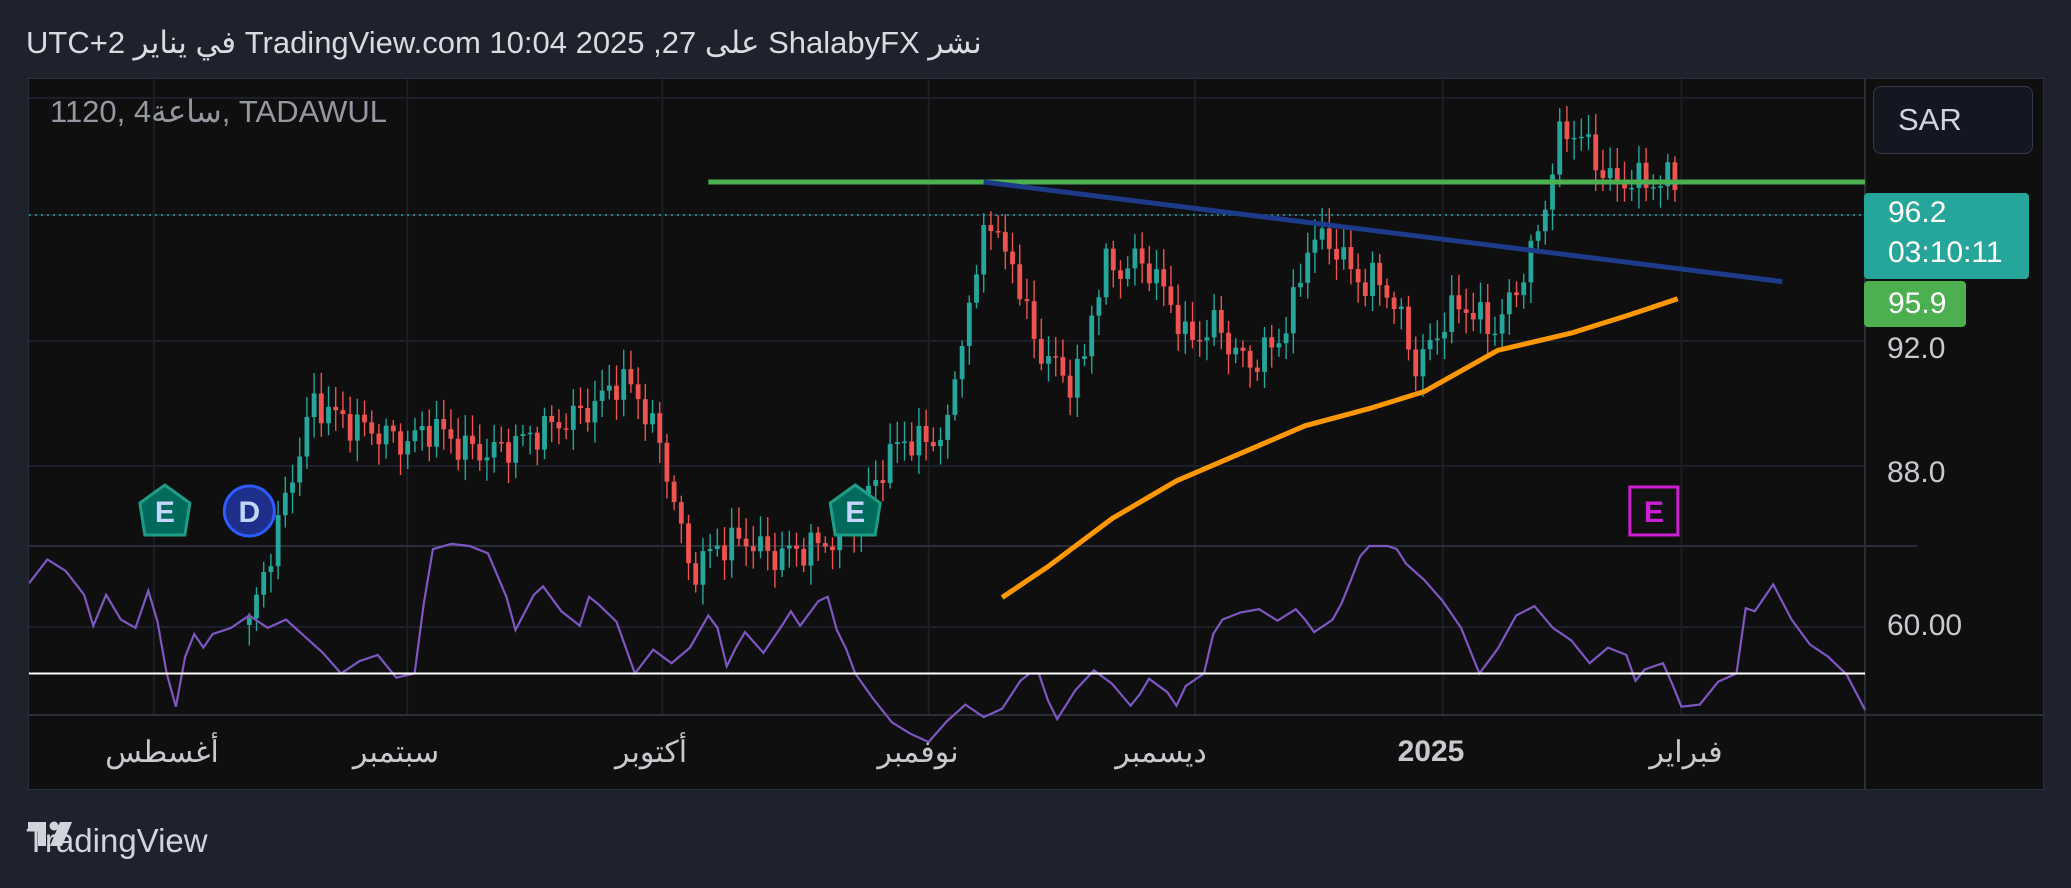 This screenshot has height=888, width=2071. What do you see at coordinates (162, 752) in the screenshot?
I see `time-axis-label: أغسطس` at bounding box center [162, 752].